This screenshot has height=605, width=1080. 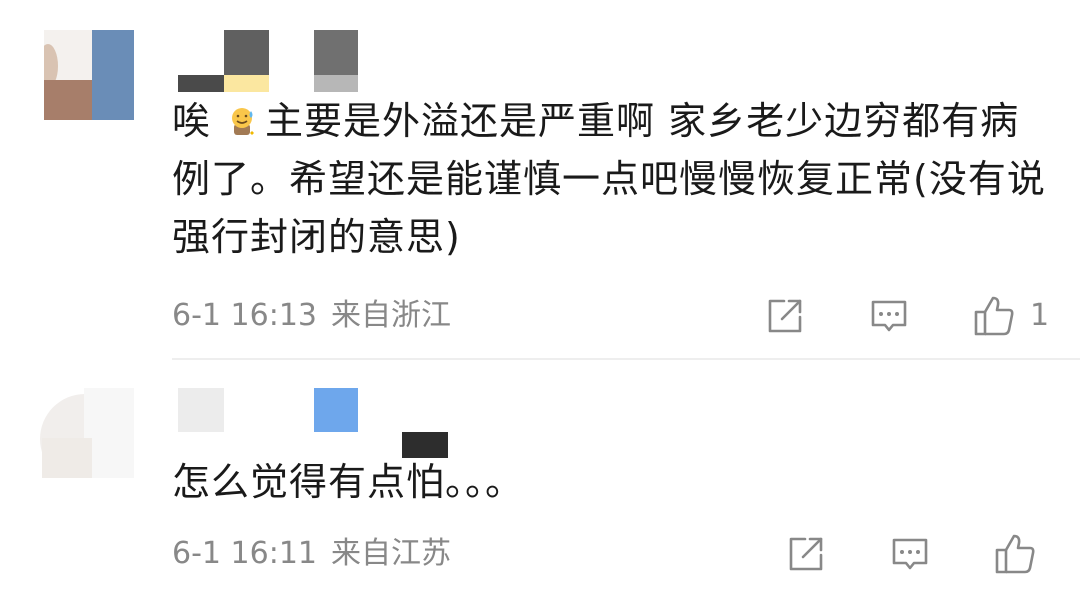 What do you see at coordinates (391, 553) in the screenshot?
I see `comment-location: 来自江苏` at bounding box center [391, 553].